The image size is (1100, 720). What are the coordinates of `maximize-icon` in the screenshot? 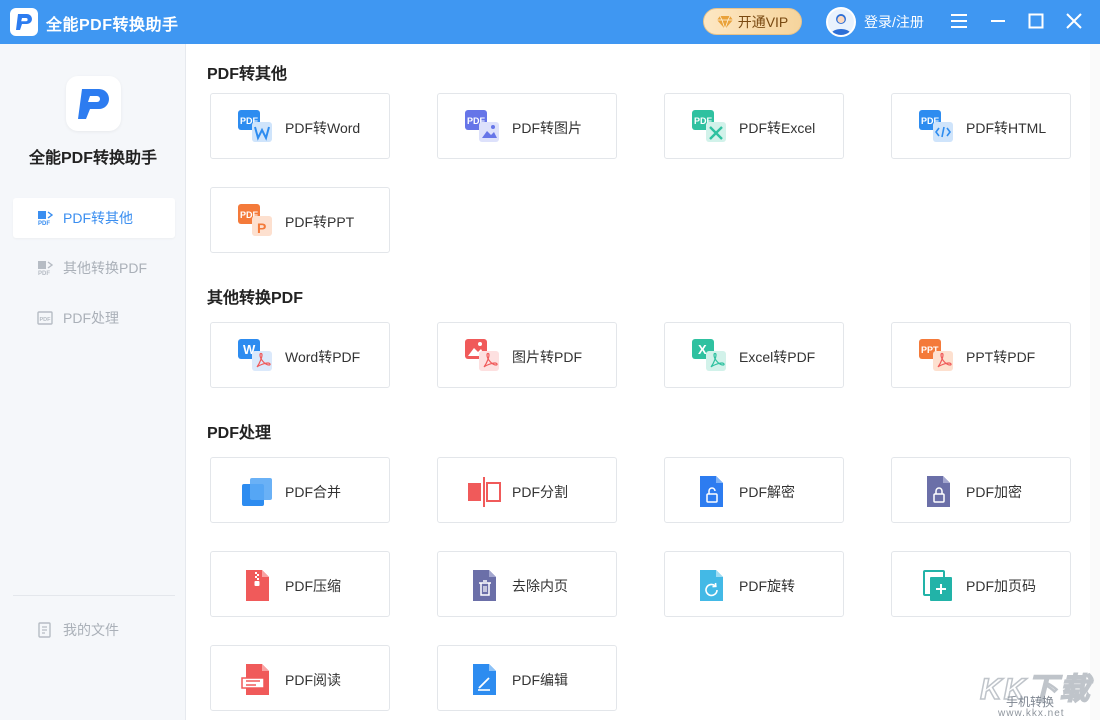 It's located at (1036, 21).